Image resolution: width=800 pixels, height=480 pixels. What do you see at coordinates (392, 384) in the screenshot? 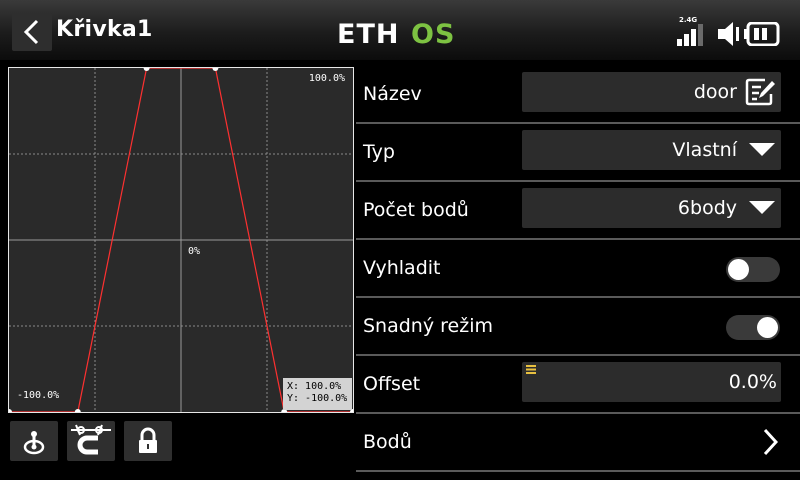
I see `offset-label: Offset` at bounding box center [392, 384].